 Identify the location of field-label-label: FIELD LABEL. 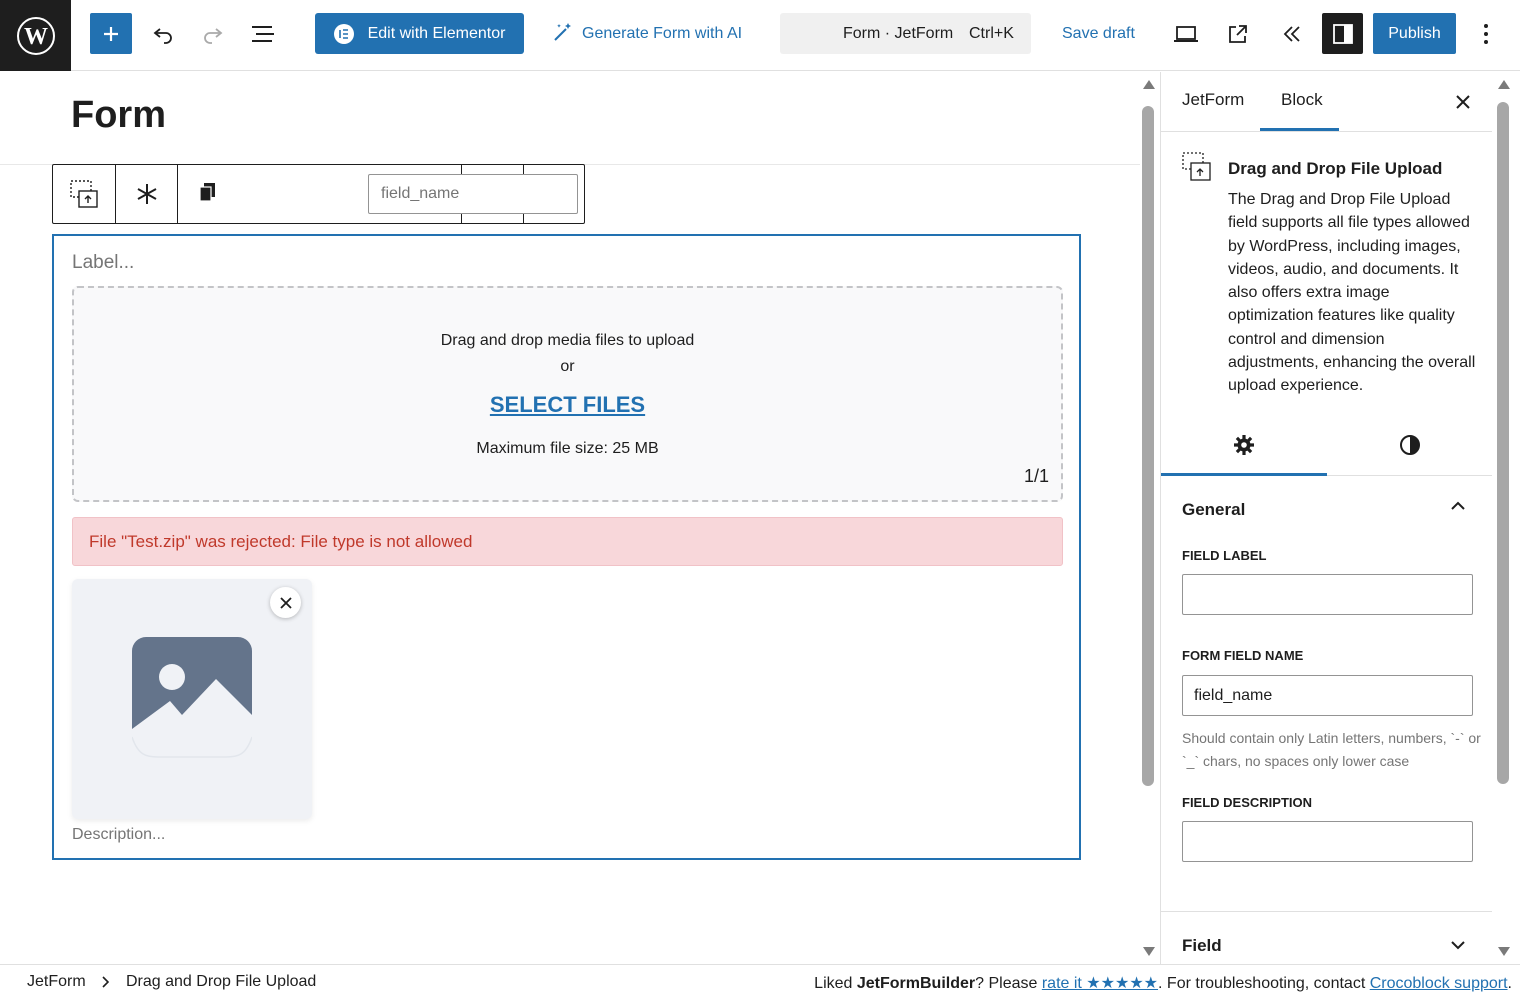
(1224, 555).